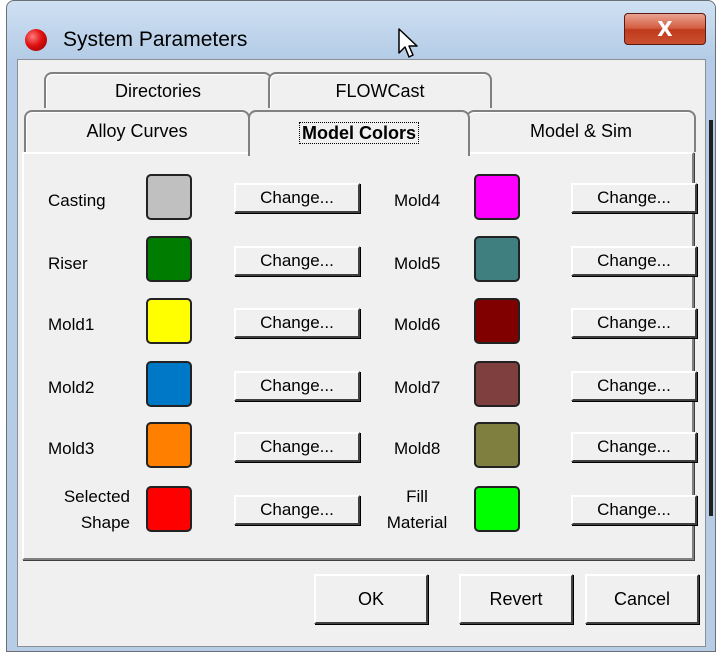  Describe the element at coordinates (169, 259) in the screenshot. I see `riser-color-swatch` at that location.